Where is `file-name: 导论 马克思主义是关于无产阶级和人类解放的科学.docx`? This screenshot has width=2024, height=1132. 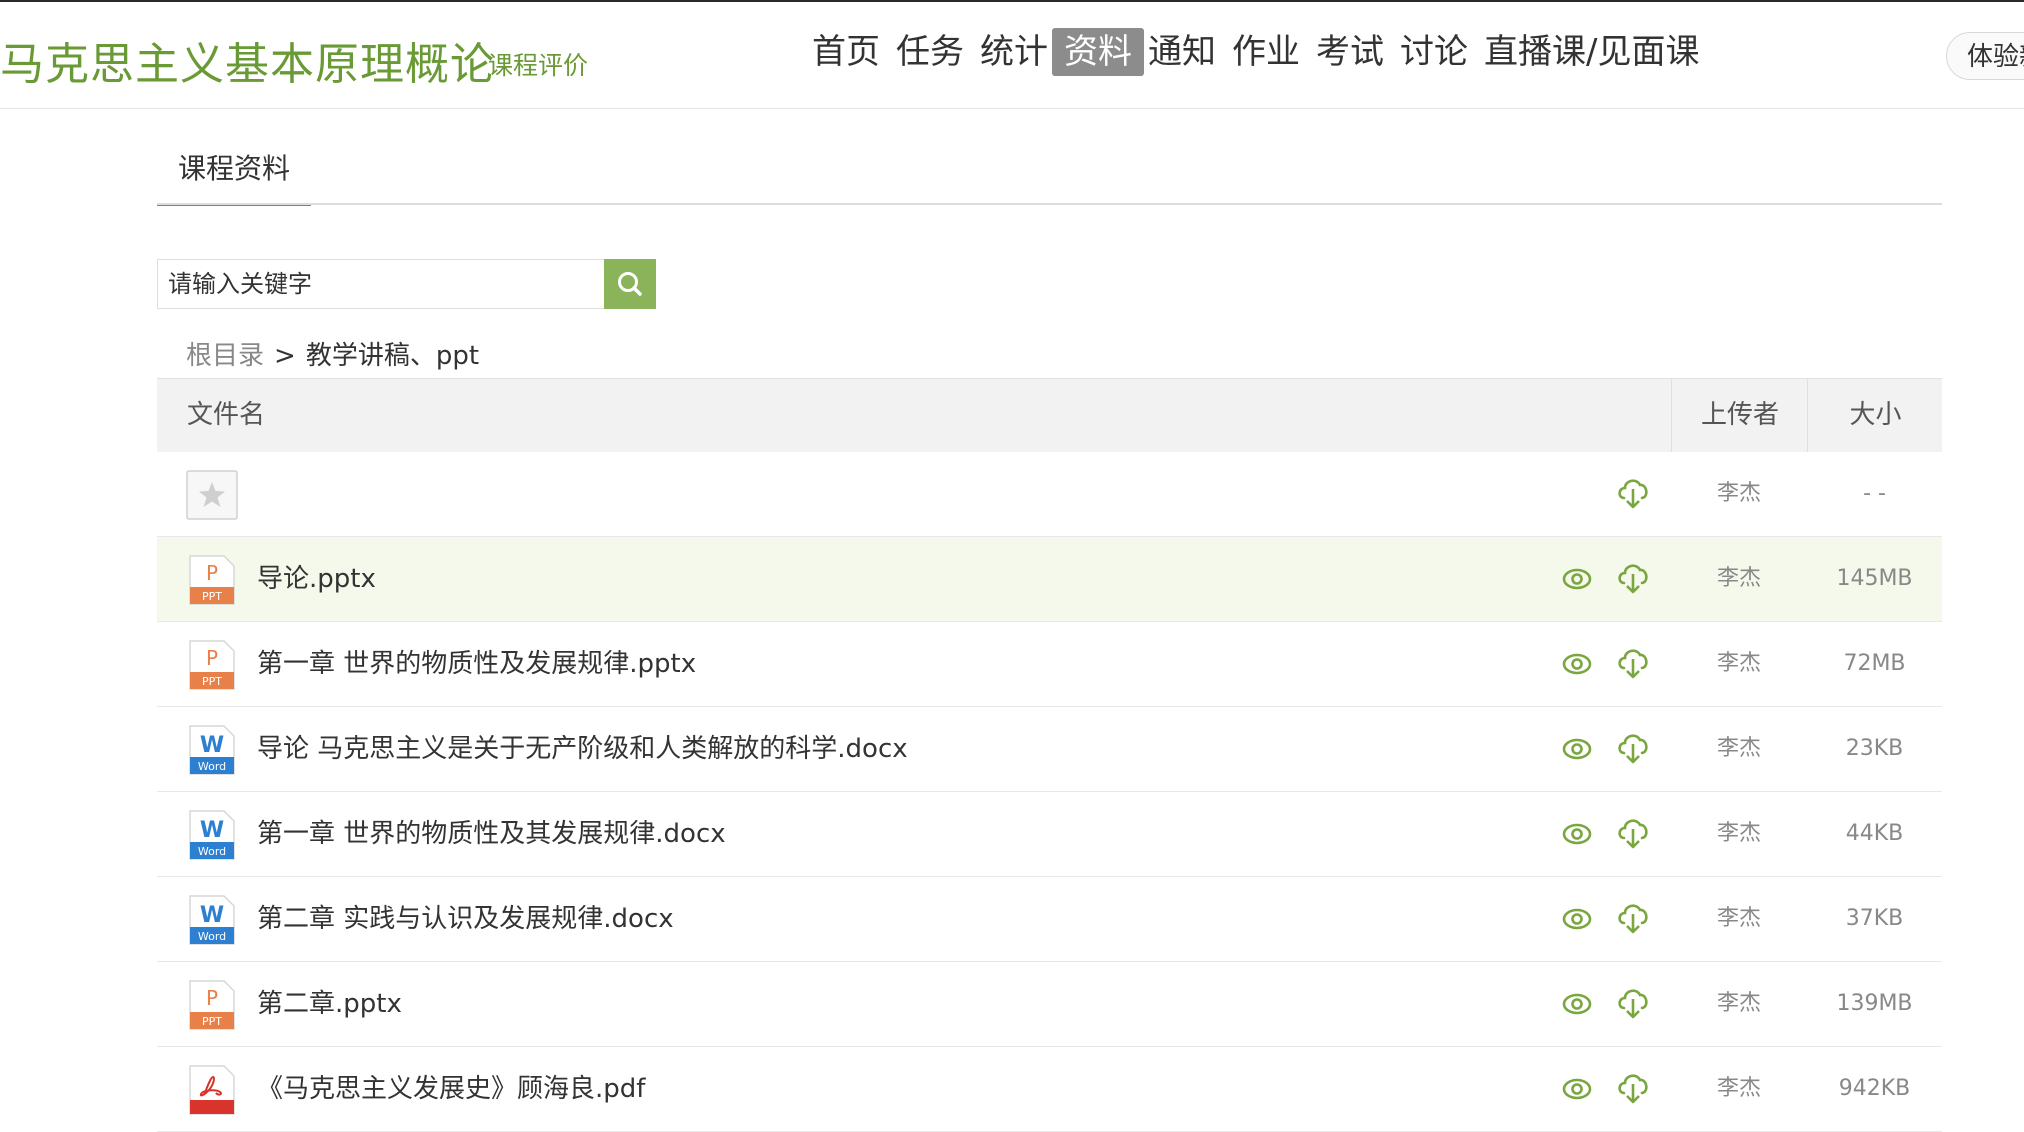 file-name: 导论 马克思主义是关于无产阶级和人类解放的科学.docx is located at coordinates (582, 749).